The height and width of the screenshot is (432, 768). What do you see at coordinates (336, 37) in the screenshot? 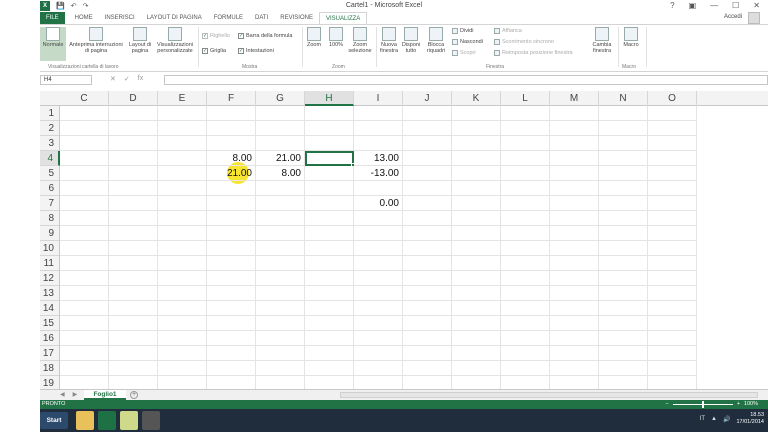
I see `zoom-100-button: 100%` at bounding box center [336, 37].